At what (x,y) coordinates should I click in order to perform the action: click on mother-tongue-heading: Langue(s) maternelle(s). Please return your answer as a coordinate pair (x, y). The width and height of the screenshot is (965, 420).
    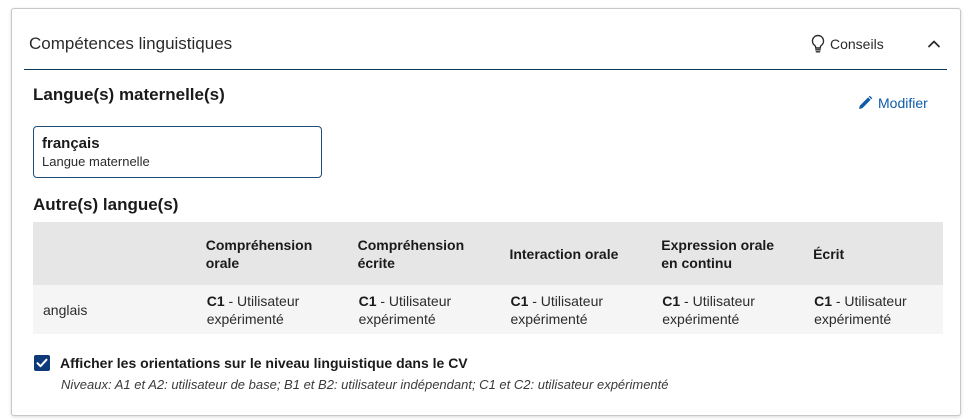
    Looking at the image, I should click on (129, 94).